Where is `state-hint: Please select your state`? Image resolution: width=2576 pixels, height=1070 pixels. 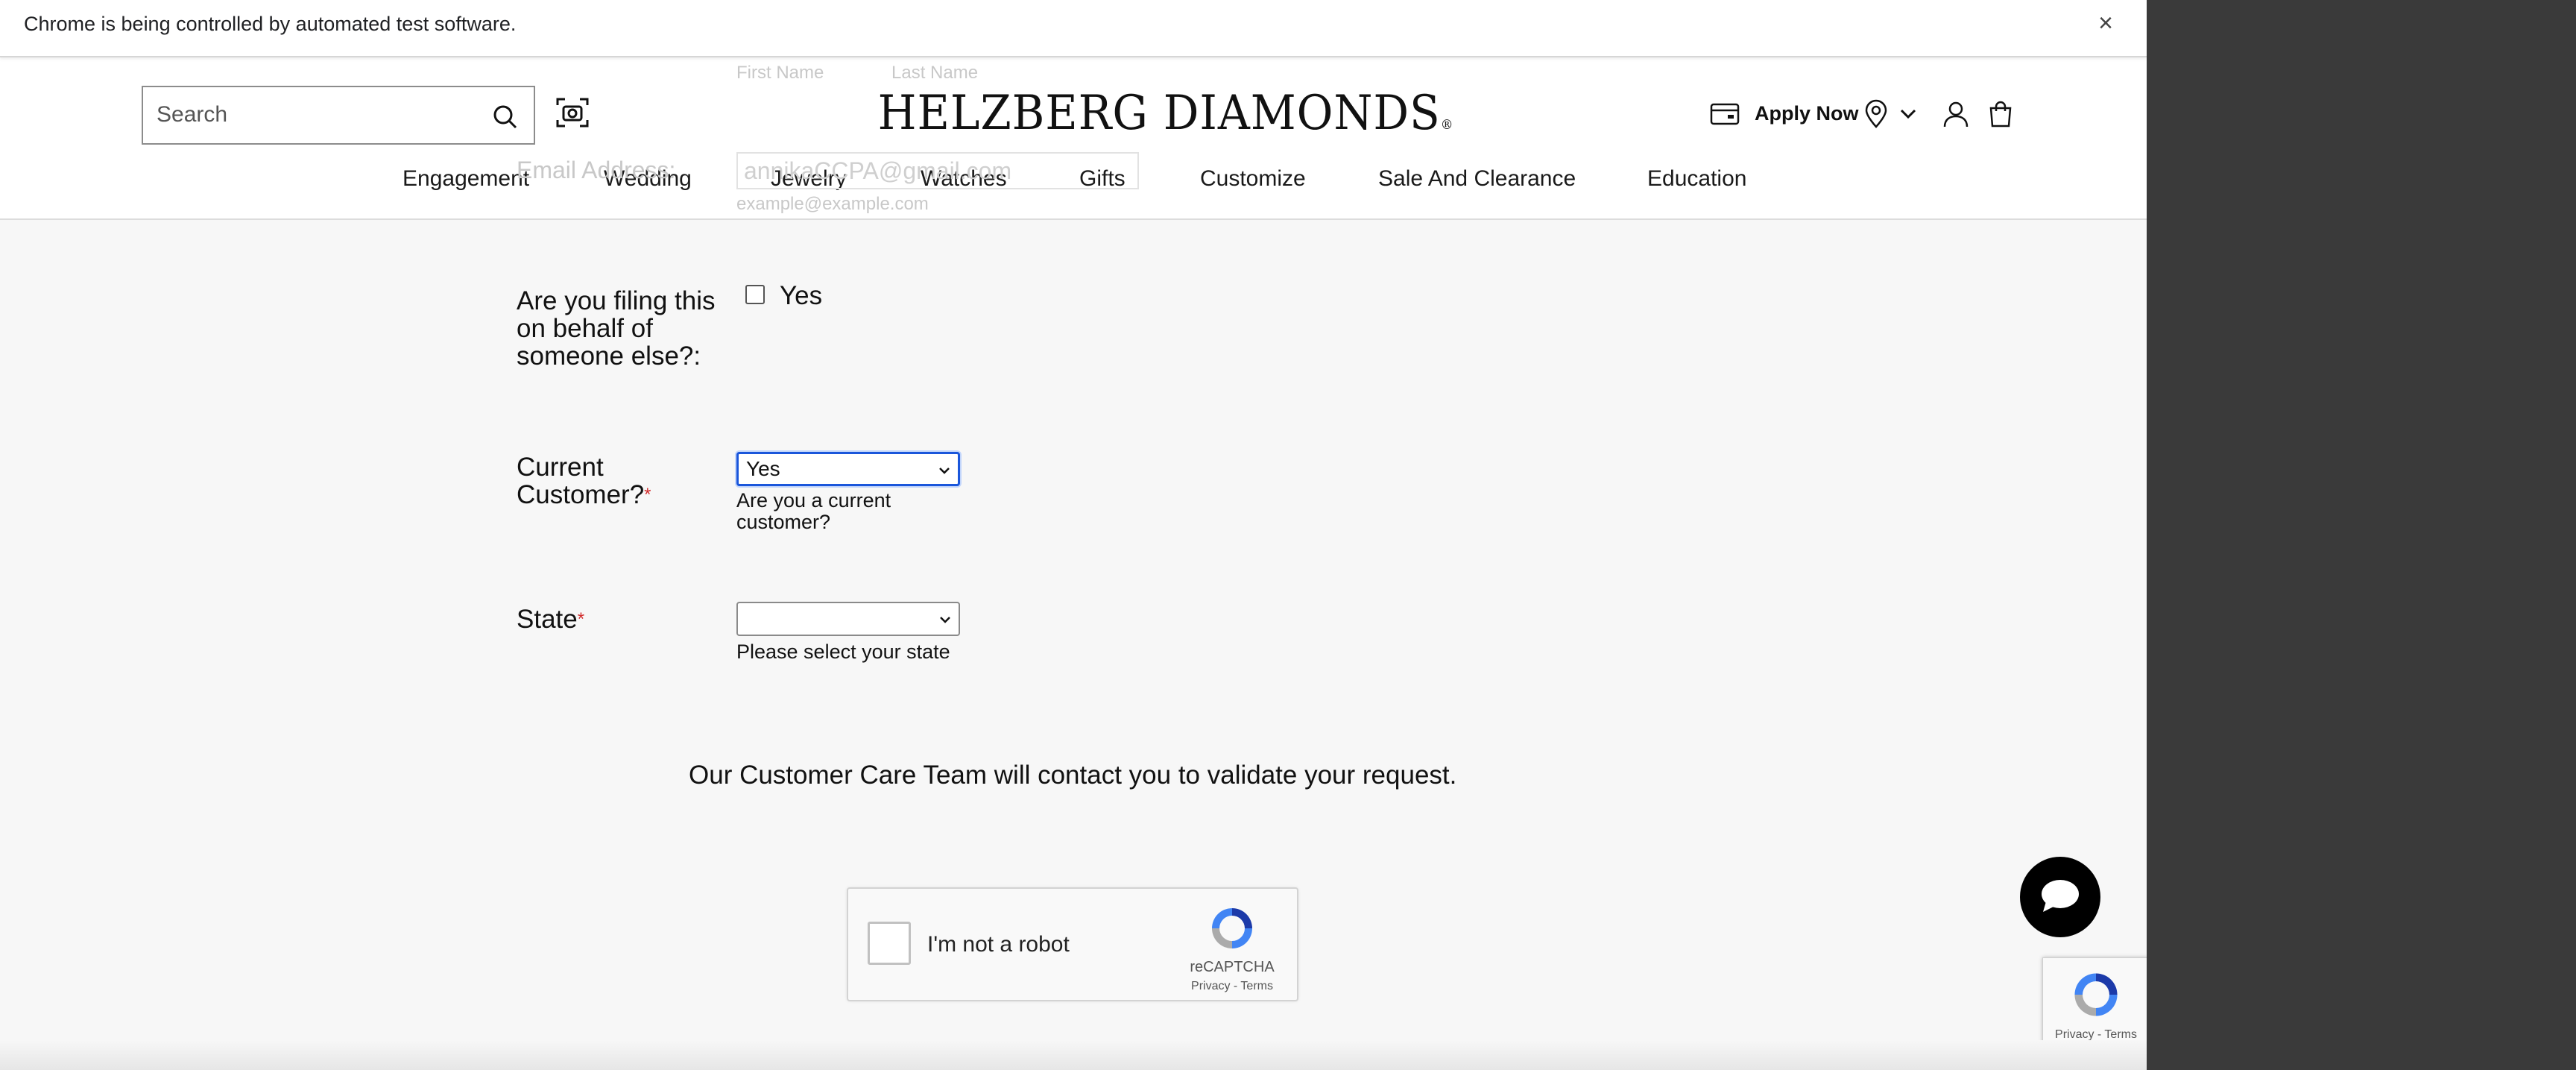 state-hint: Please select your state is located at coordinates (843, 652).